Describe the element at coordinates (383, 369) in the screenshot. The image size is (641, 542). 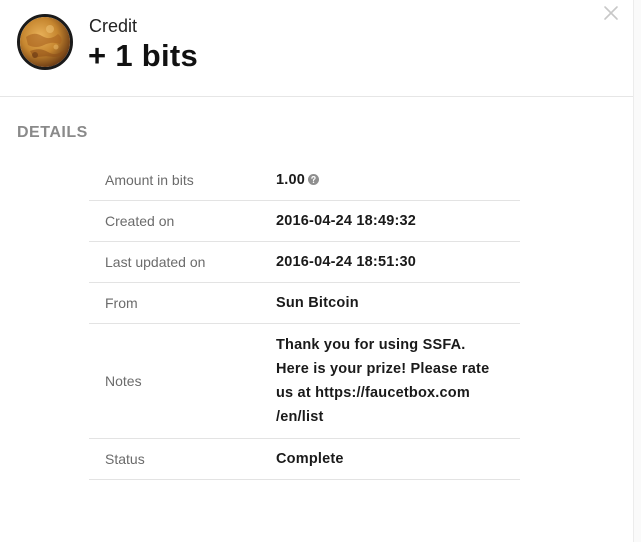
I see `notes-line: Here is your prize! Please rate` at that location.